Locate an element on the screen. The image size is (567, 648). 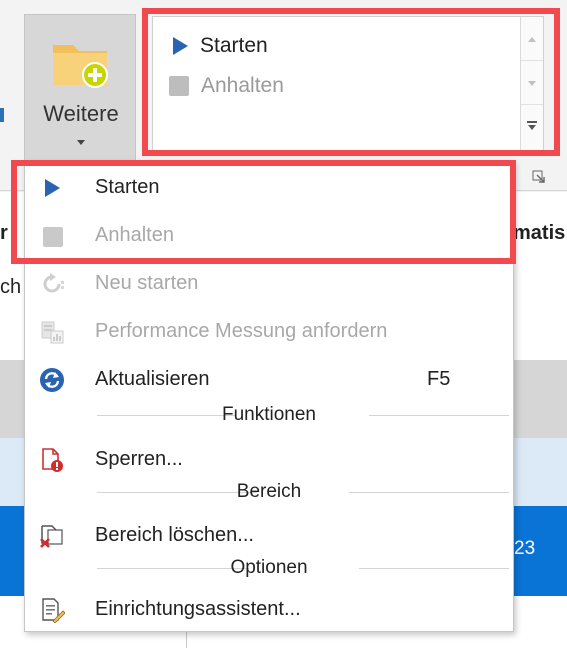
column-header-fragment: r is located at coordinates (4, 233).